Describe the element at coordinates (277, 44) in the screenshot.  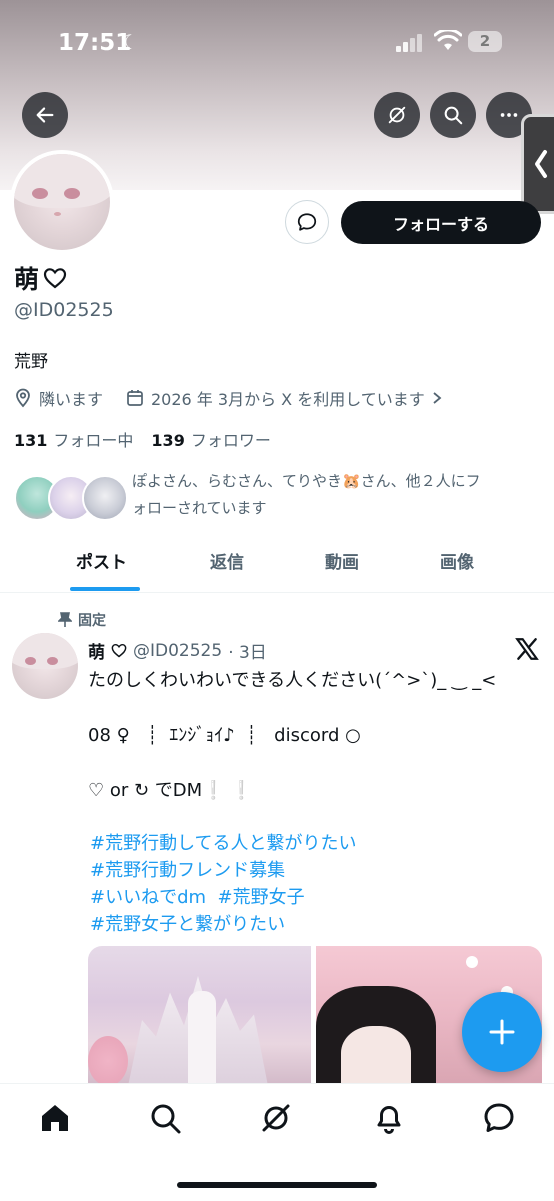
I see `status-bar: 17:51 ☾ 2` at that location.